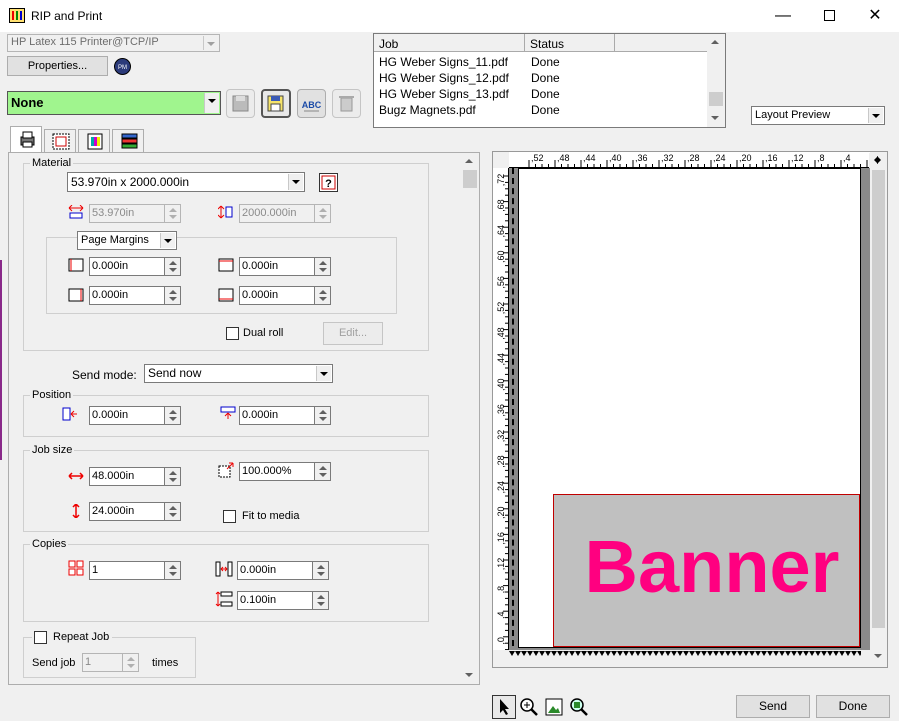  I want to click on column-status: Status, so click(547, 44).